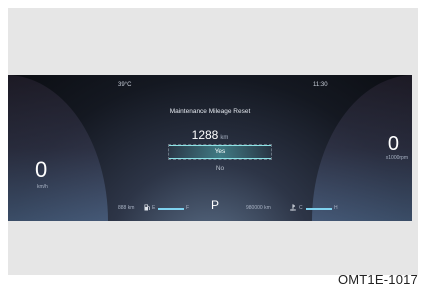  I want to click on temp-hot-label: H, so click(336, 208).